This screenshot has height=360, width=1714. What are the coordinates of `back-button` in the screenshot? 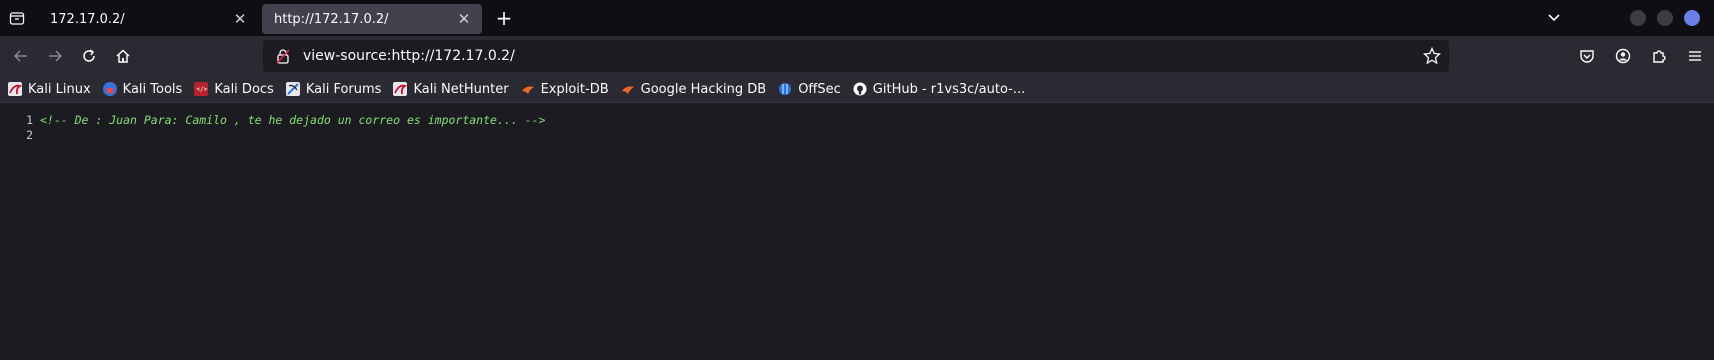 It's located at (21, 56).